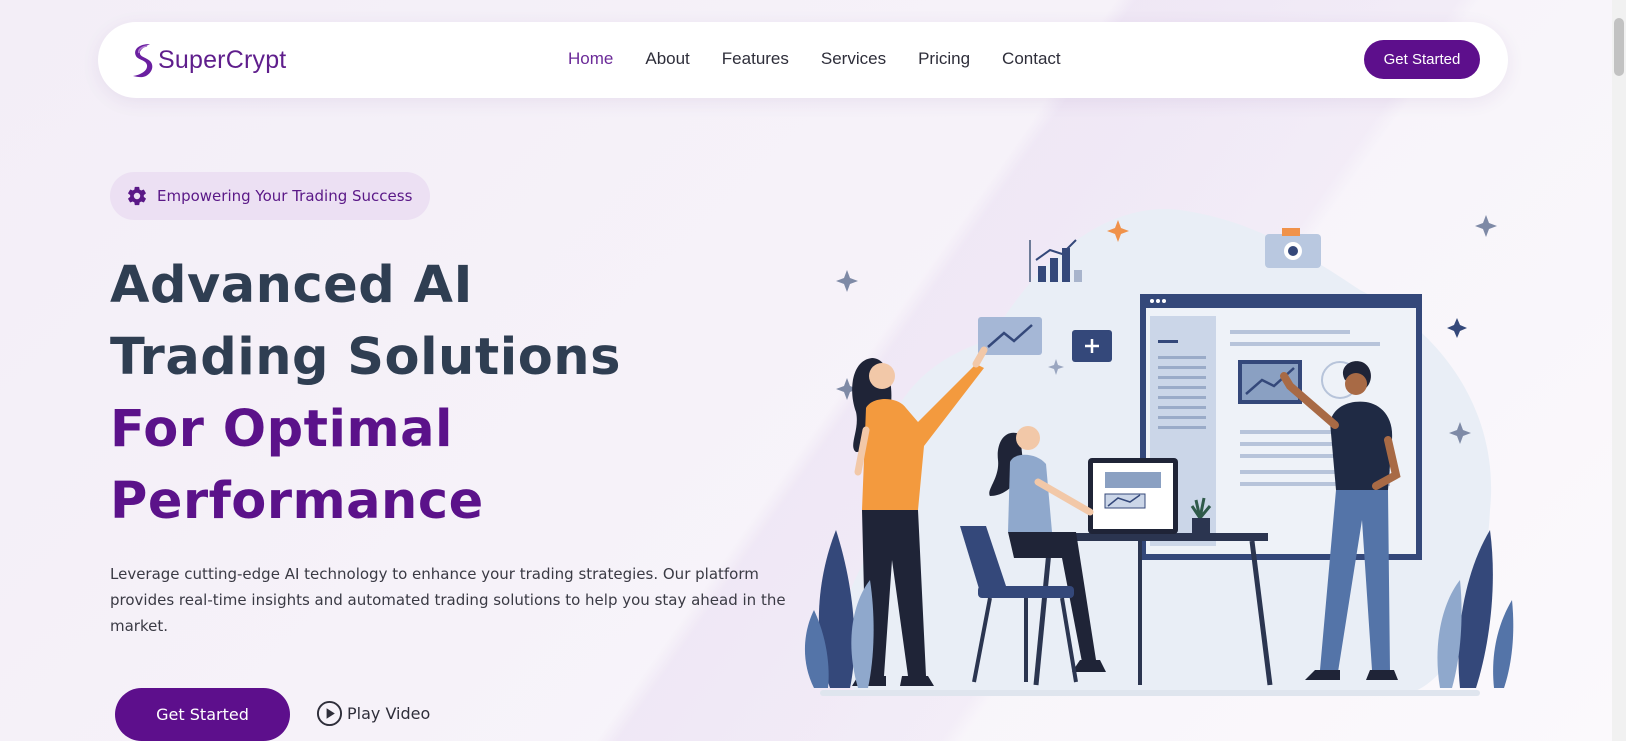 The image size is (1626, 741). I want to click on laptop, so click(1133, 496).